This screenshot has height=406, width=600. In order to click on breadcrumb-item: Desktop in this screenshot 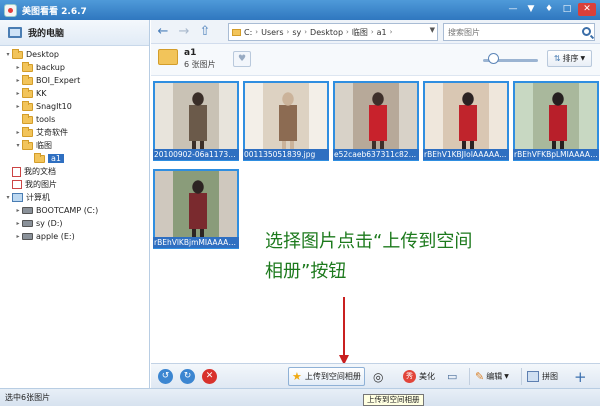, I will do `click(326, 32)`.